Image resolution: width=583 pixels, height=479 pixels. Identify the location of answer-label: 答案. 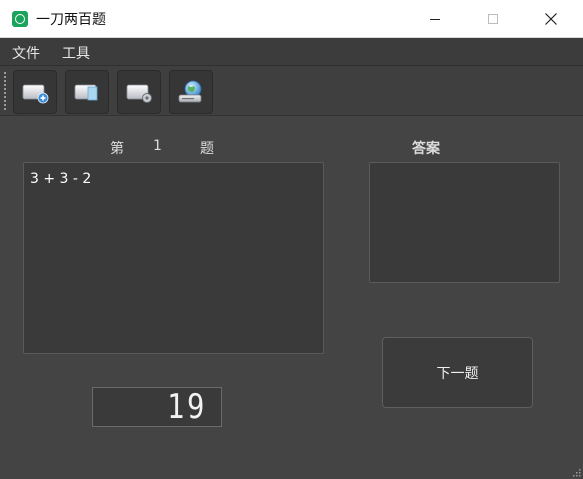
(426, 149).